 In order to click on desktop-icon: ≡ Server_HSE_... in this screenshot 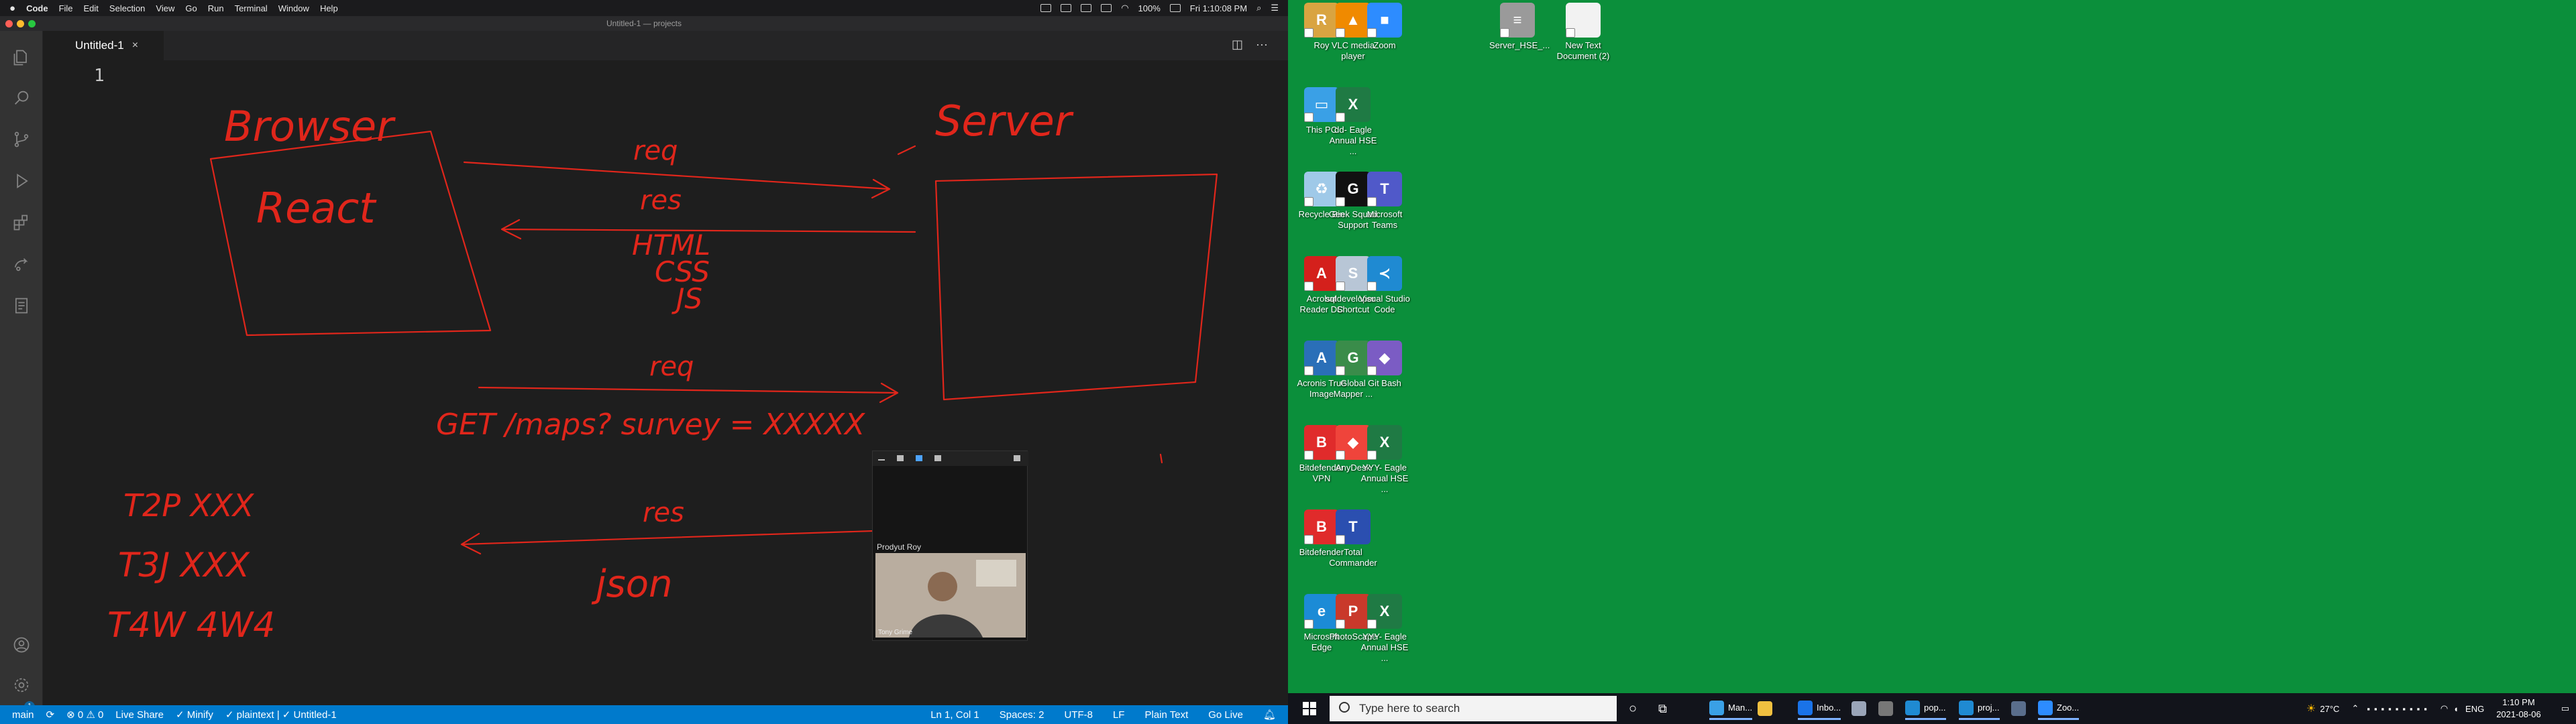, I will do `click(1519, 27)`.